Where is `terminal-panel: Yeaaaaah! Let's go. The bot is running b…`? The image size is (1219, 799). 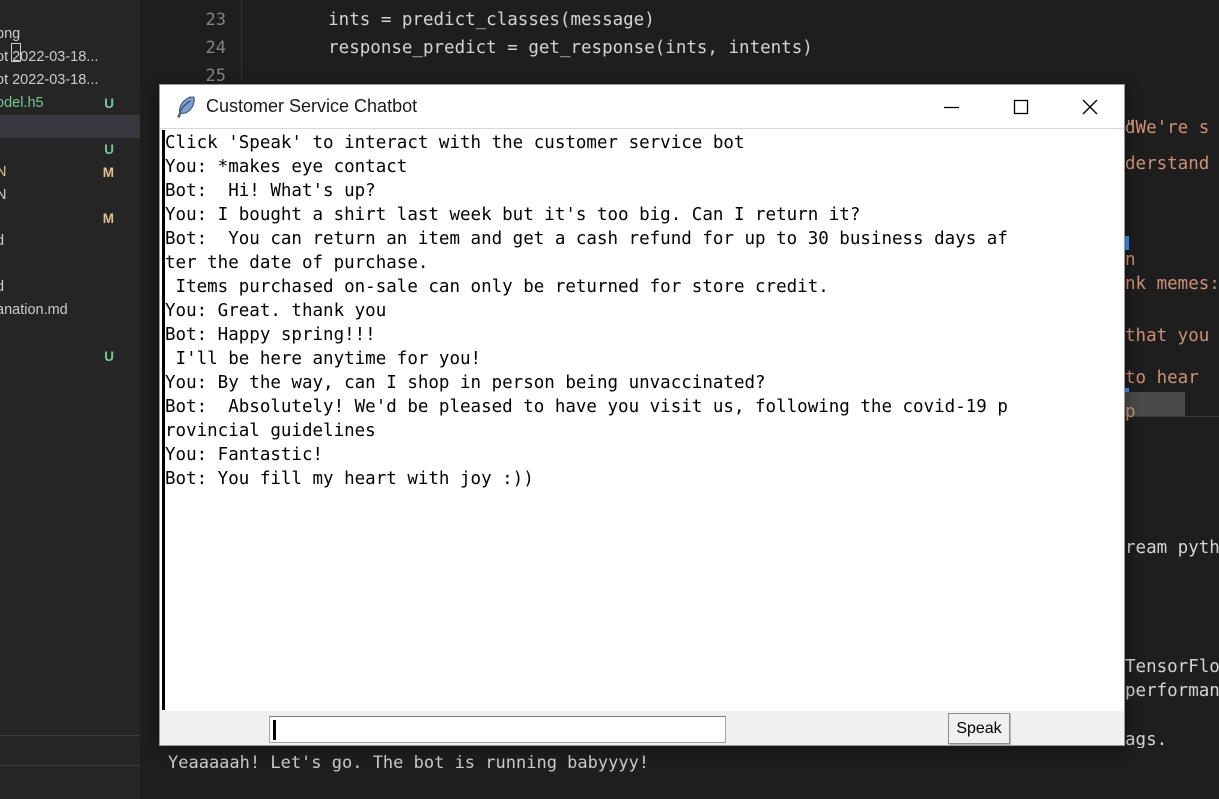 terminal-panel: Yeaaaaah! Let's go. The bot is running b… is located at coordinates (689, 773).